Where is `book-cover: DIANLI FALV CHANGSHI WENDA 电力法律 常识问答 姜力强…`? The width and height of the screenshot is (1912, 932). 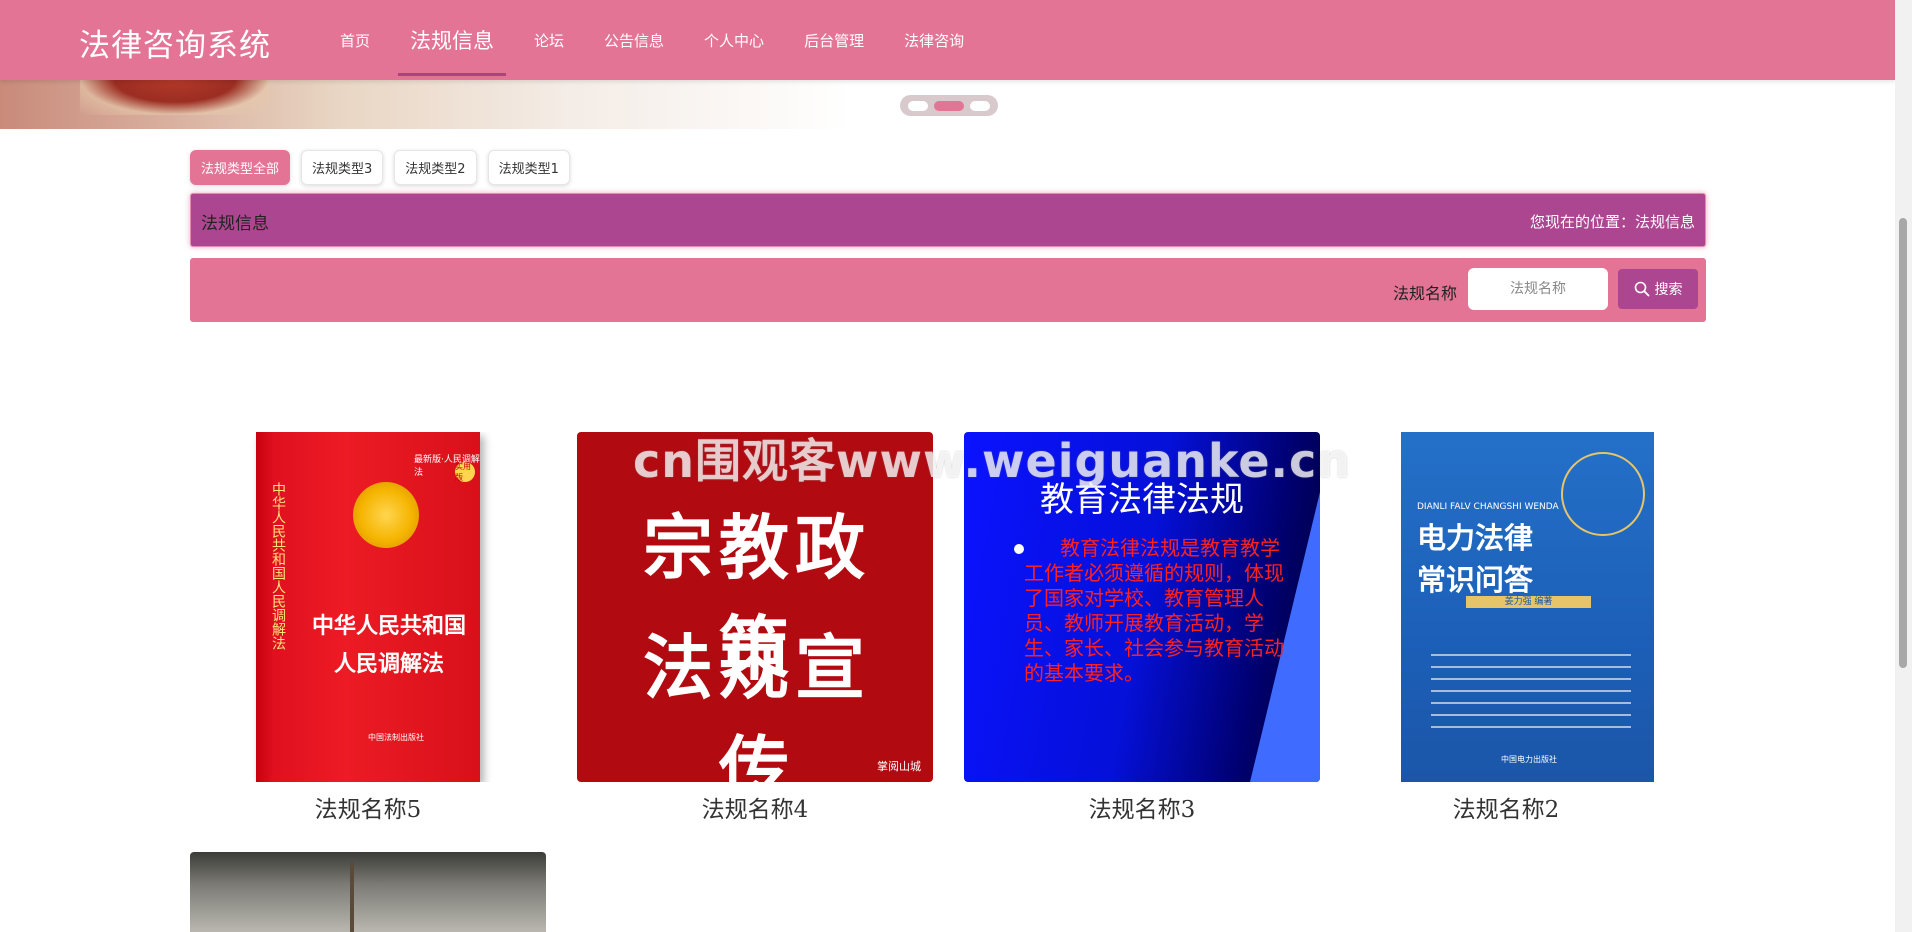
book-cover: DIANLI FALV CHANGSHI WENDA 电力法律 常识问答 姜力强… is located at coordinates (1527, 607).